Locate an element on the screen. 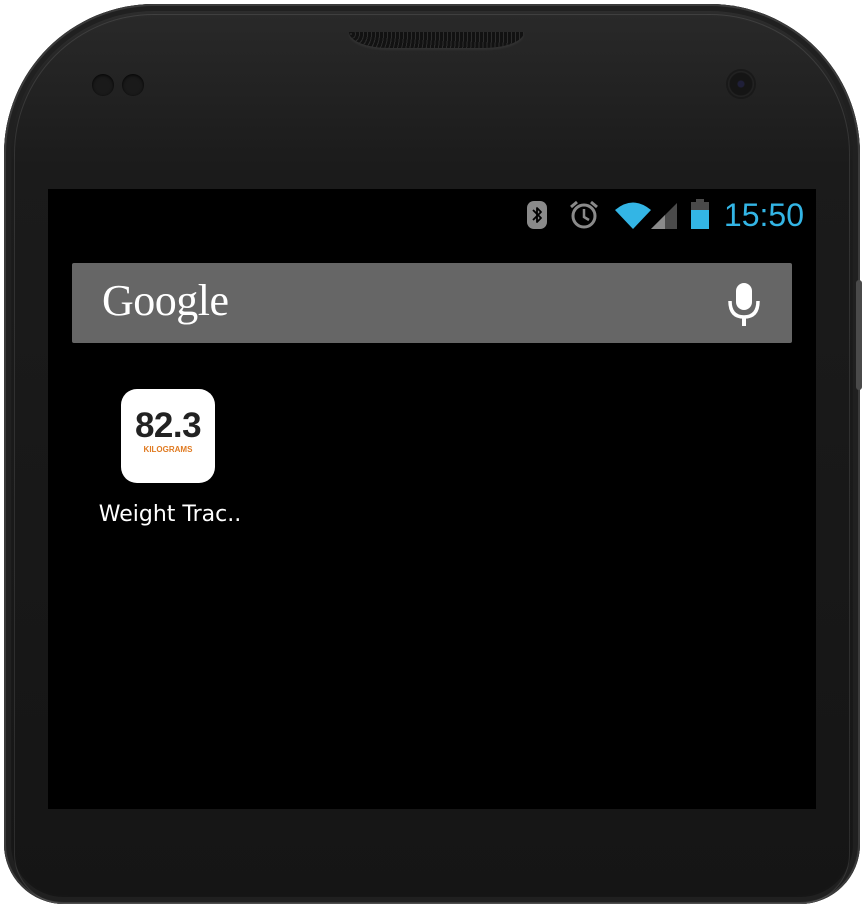  status-clock: 15:50 is located at coordinates (763, 215).